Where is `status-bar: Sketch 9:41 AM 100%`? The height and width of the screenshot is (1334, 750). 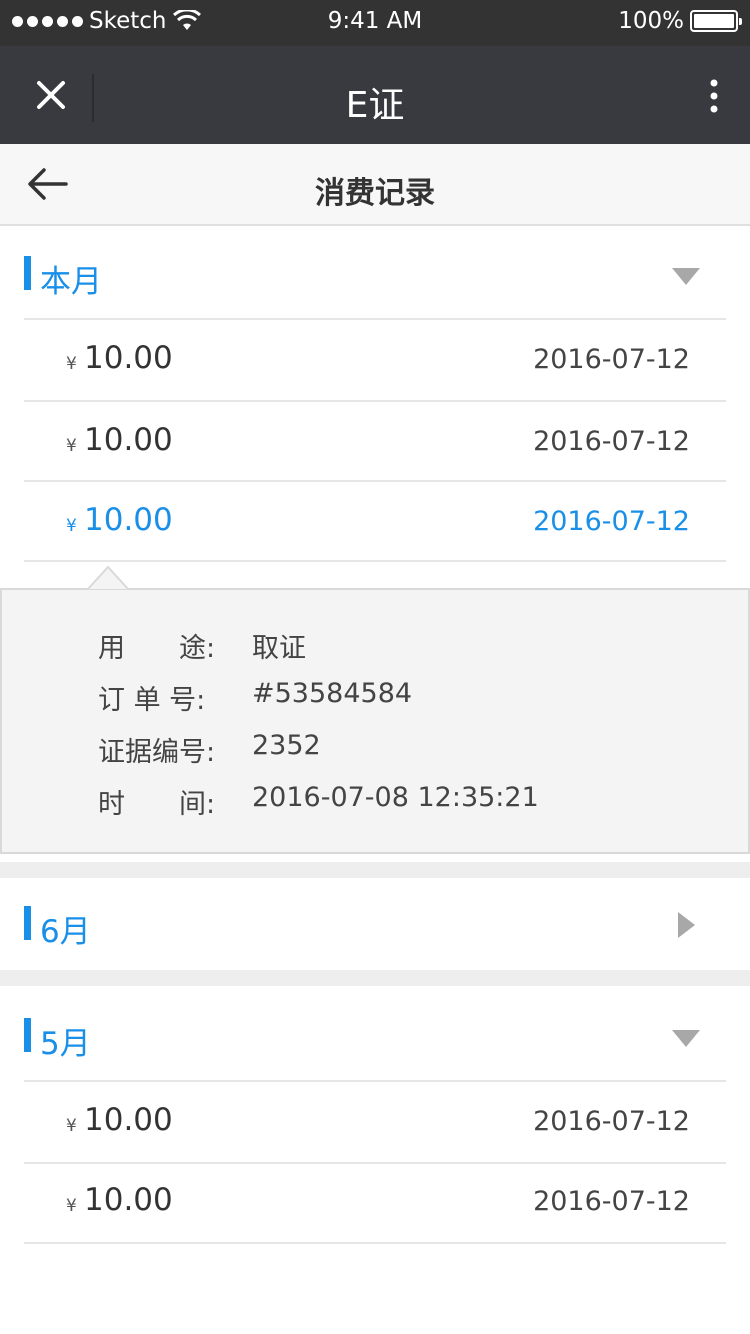 status-bar: Sketch 9:41 AM 100% is located at coordinates (375, 23).